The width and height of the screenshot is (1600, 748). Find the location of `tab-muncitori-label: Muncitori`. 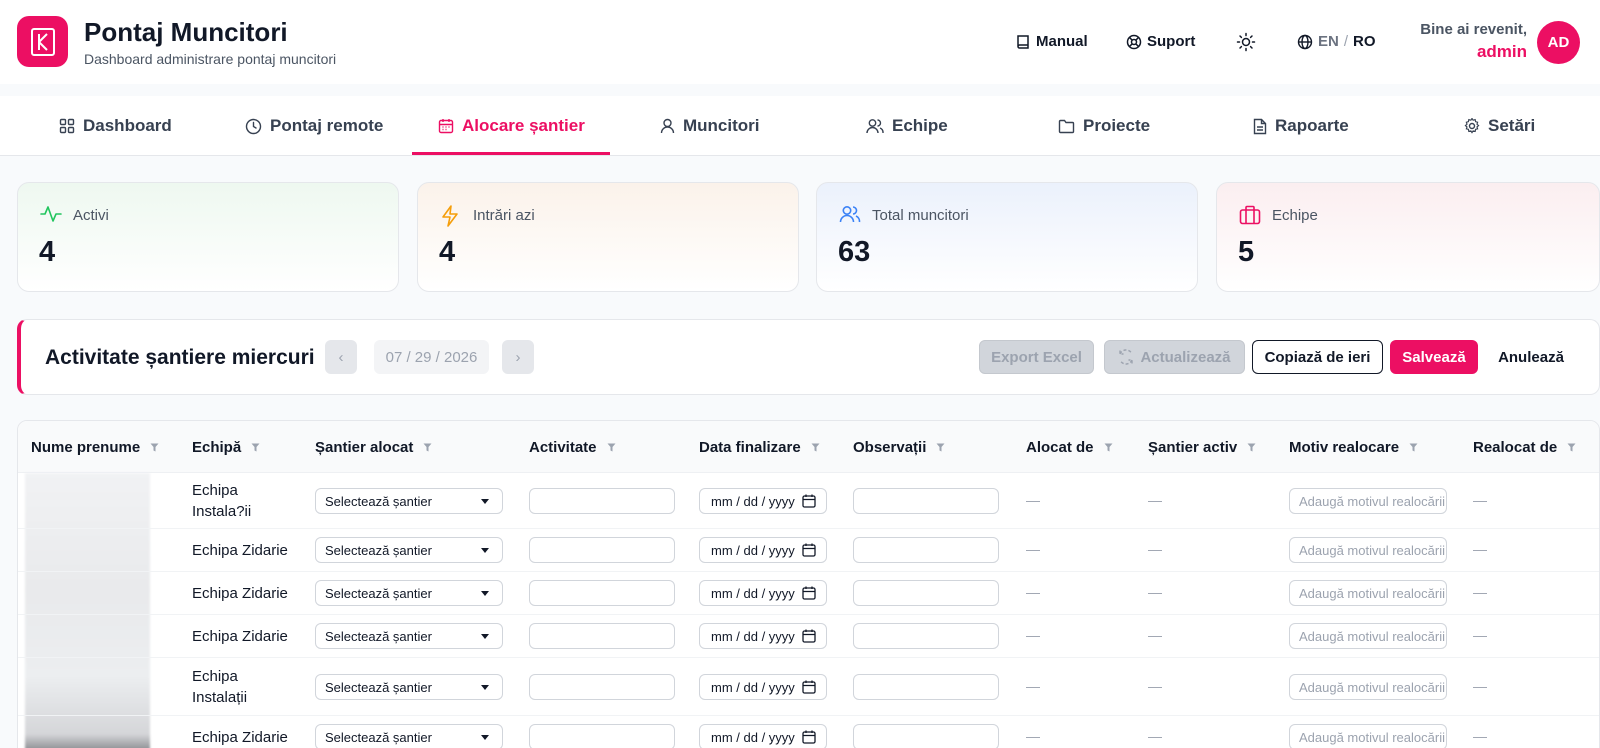

tab-muncitori-label: Muncitori is located at coordinates (721, 125).